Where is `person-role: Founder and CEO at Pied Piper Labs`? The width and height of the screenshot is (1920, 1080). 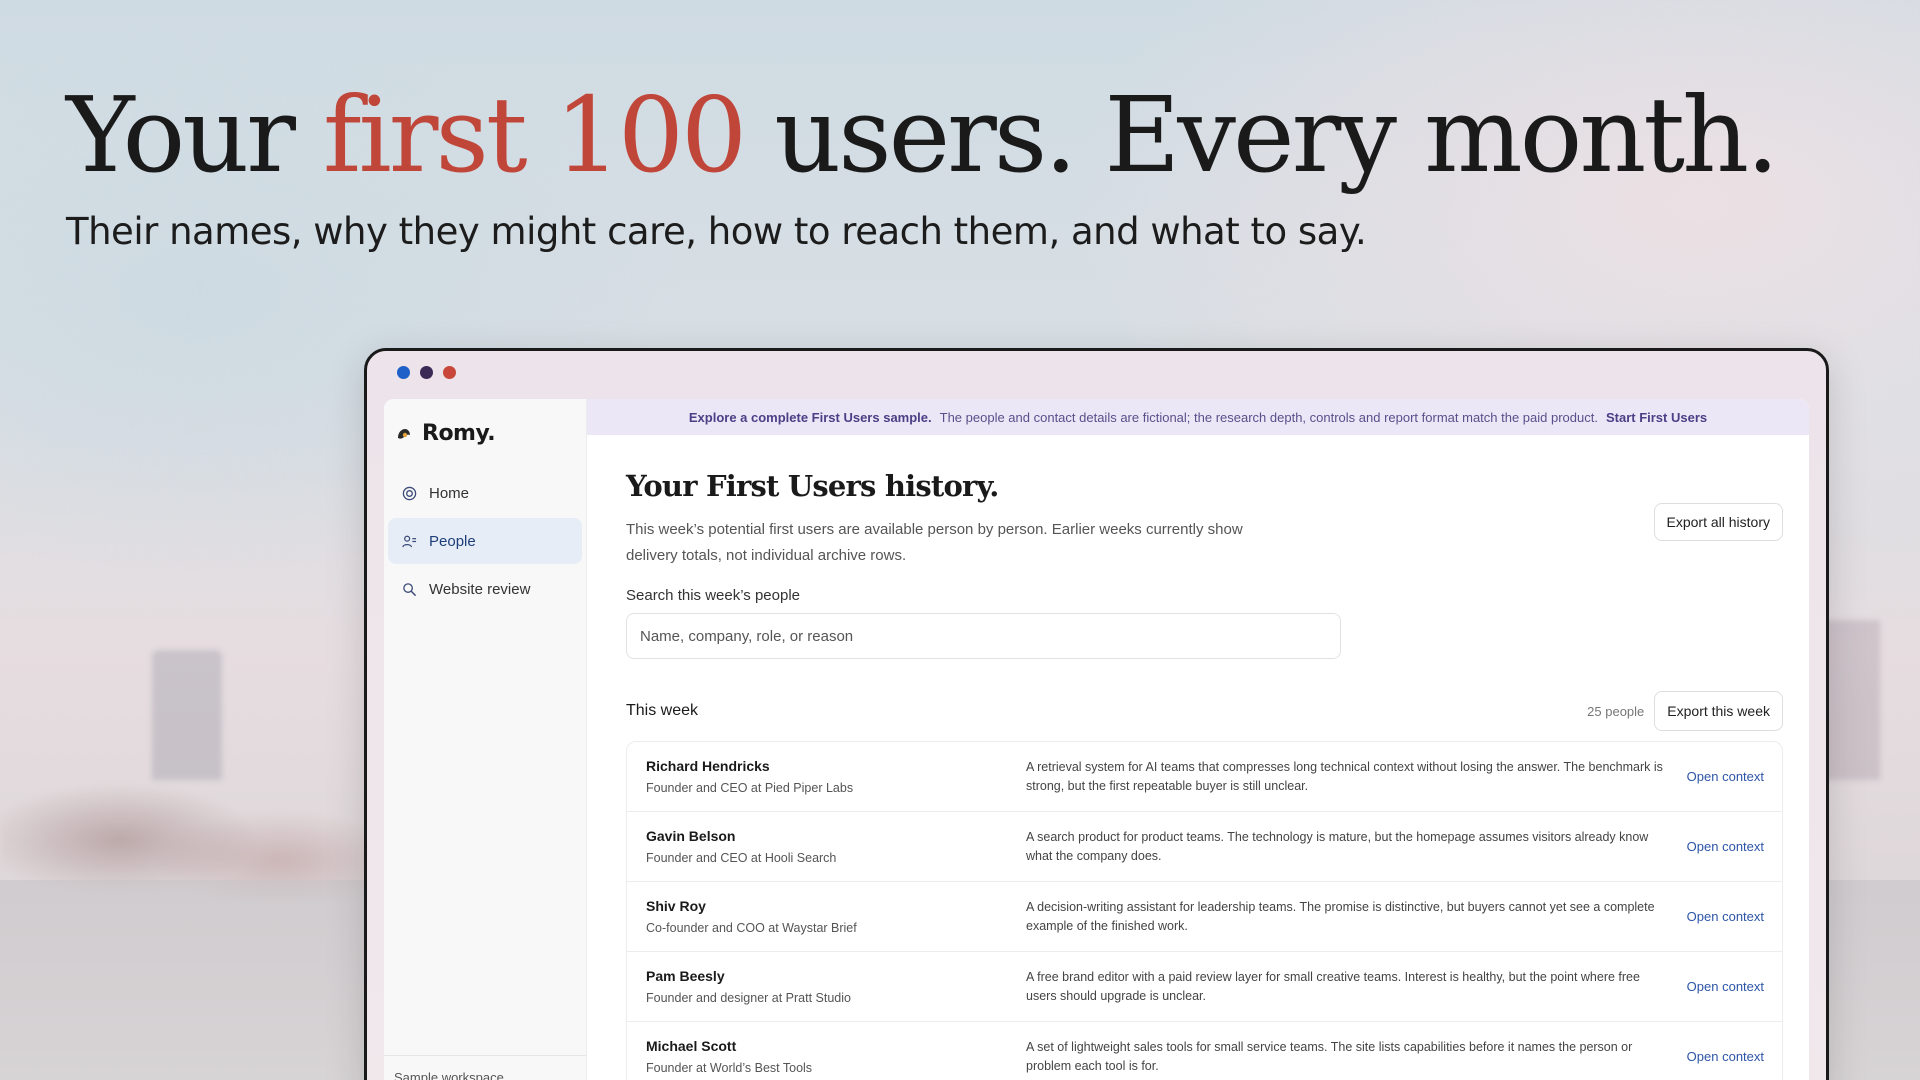
person-role: Founder and CEO at Pied Piper Labs is located at coordinates (750, 788).